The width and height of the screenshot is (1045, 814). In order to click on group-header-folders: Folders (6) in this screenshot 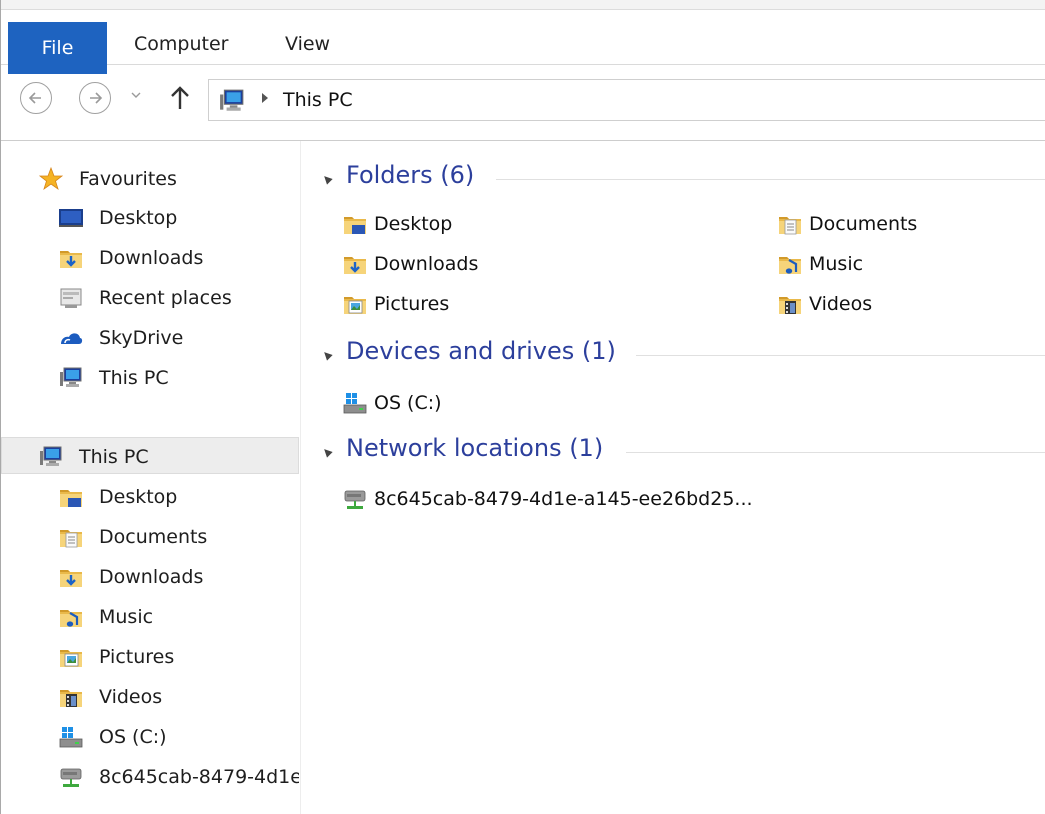, I will do `click(682, 179)`.